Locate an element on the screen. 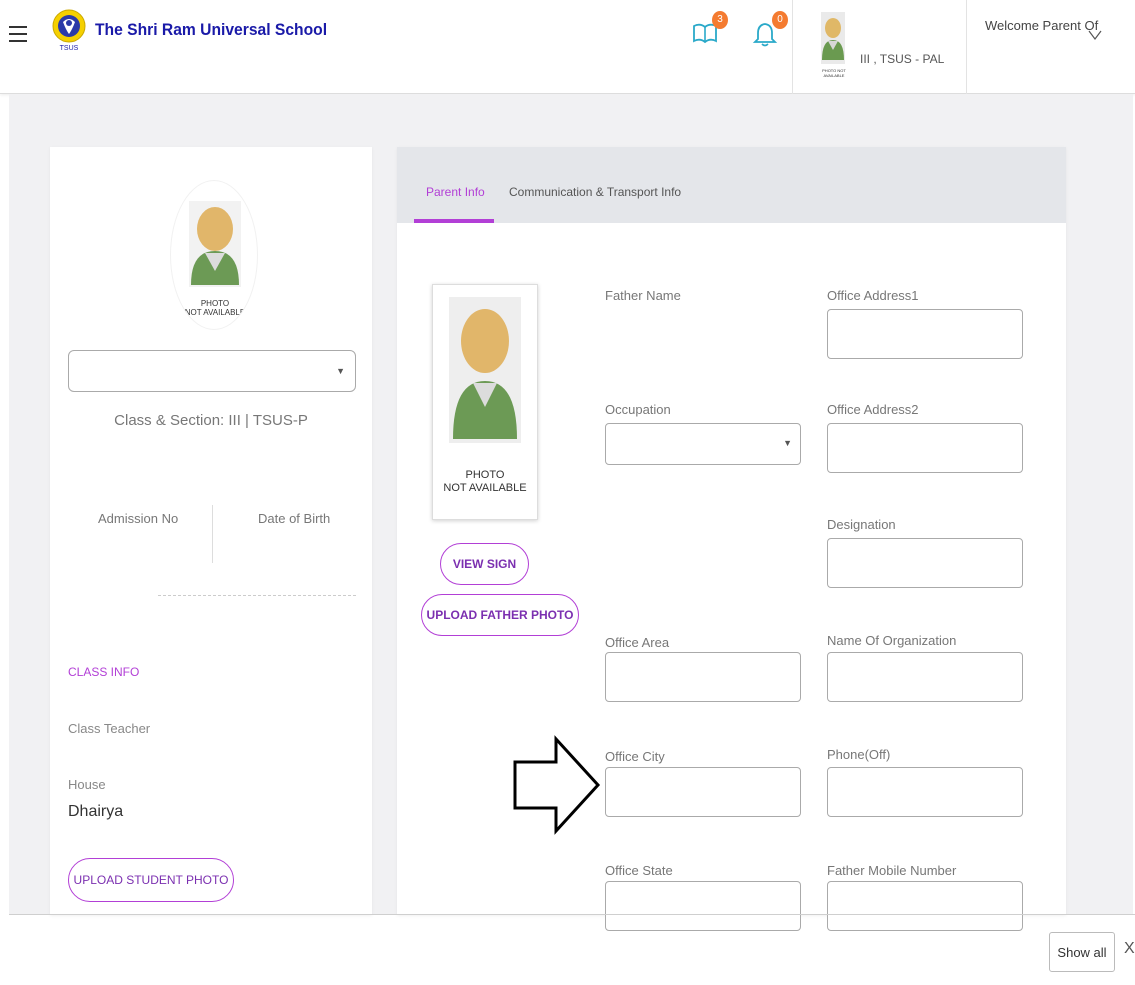  profile-class-text: III , TSUS - PAL is located at coordinates (902, 59).